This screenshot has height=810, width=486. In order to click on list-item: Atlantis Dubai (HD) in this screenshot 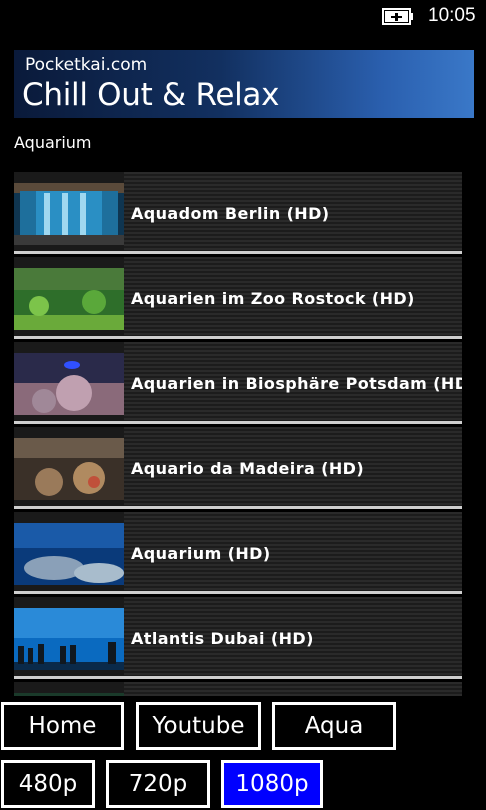, I will do `click(238, 638)`.